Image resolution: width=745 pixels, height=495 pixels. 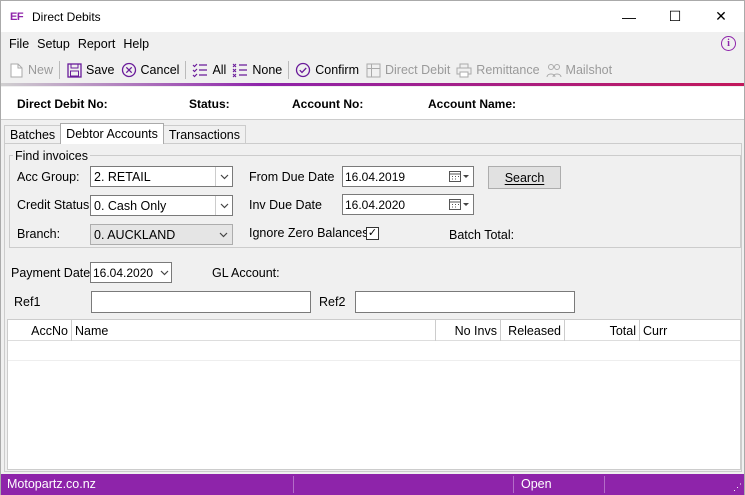 What do you see at coordinates (66, 16) in the screenshot?
I see `window-title: Direct Debits` at bounding box center [66, 16].